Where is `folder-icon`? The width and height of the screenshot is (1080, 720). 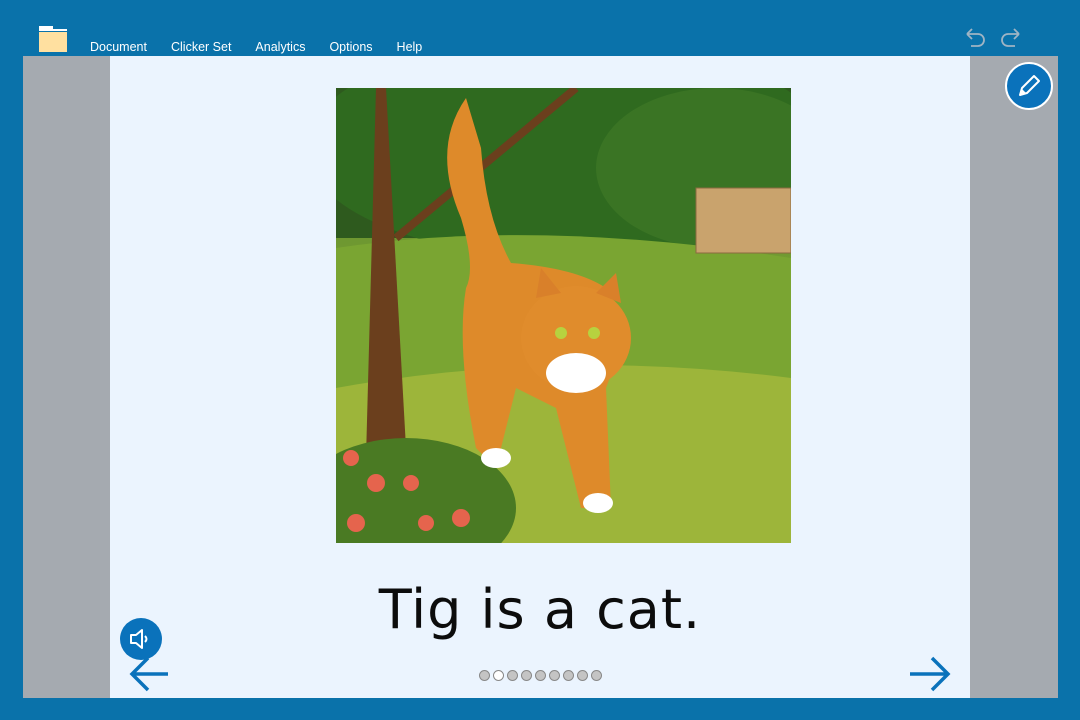
folder-icon is located at coordinates (53, 39).